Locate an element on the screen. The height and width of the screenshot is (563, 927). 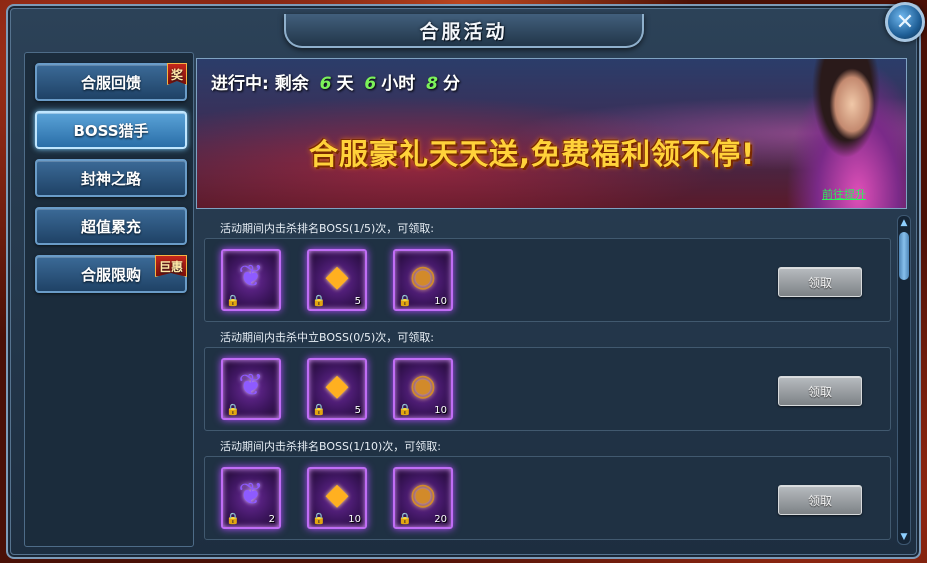
scroll-down-icon: ▼ is located at coordinates (904, 537).